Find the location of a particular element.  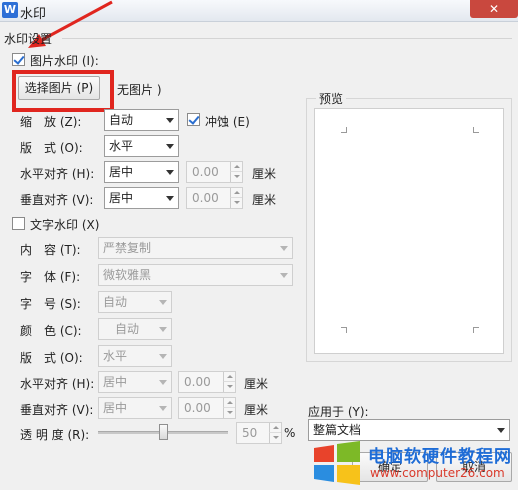

watermark-site-url: www.computer26.com is located at coordinates (437, 473).